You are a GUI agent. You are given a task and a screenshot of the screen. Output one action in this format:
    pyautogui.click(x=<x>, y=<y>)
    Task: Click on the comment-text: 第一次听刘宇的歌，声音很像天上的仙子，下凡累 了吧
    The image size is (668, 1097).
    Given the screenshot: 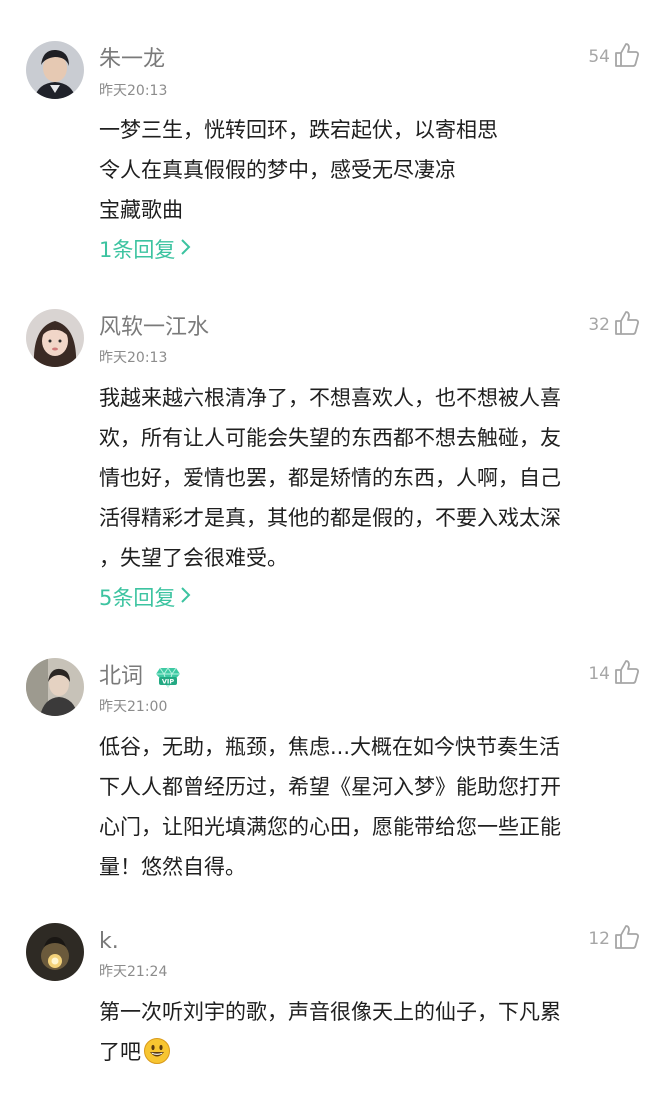 What is the action you would take?
    pyautogui.click(x=371, y=1035)
    